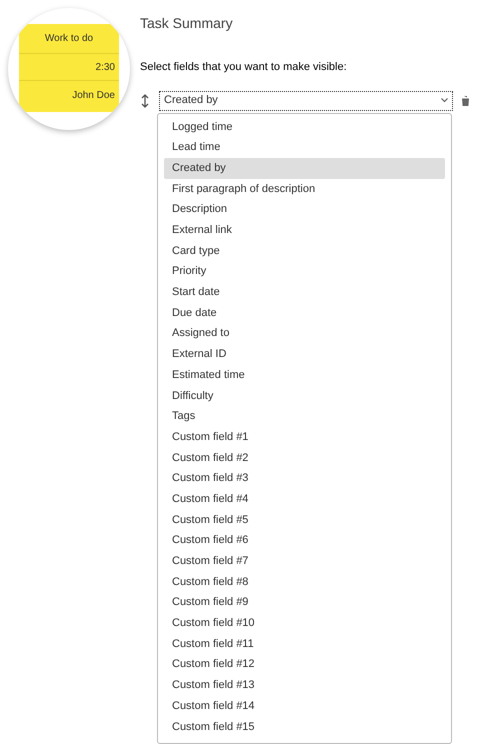  Describe the element at coordinates (304, 582) in the screenshot. I see `dropdown-option: Custom field #8` at that location.